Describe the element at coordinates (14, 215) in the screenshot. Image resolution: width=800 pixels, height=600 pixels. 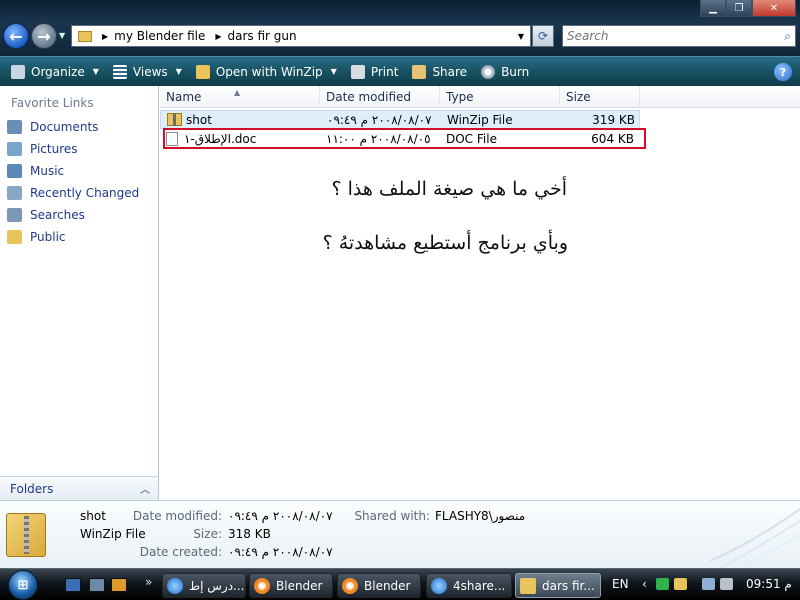
I see `searches-icon` at that location.